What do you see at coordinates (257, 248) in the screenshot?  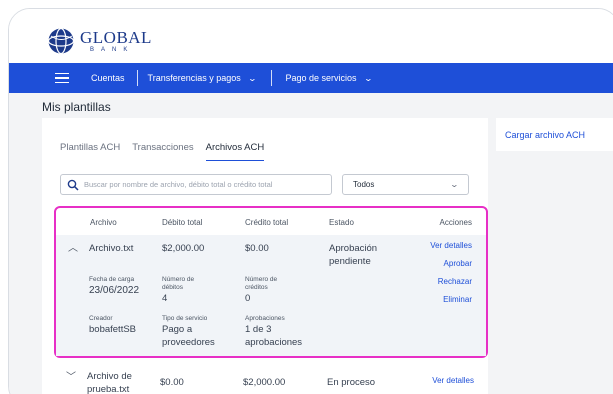 I see `credit-total: $0.00` at bounding box center [257, 248].